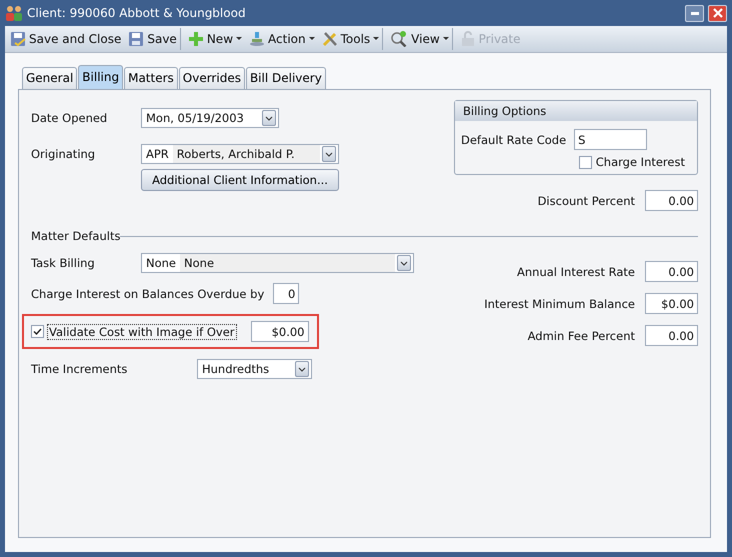  Describe the element at coordinates (153, 39) in the screenshot. I see `toolbar-button: Save` at that location.